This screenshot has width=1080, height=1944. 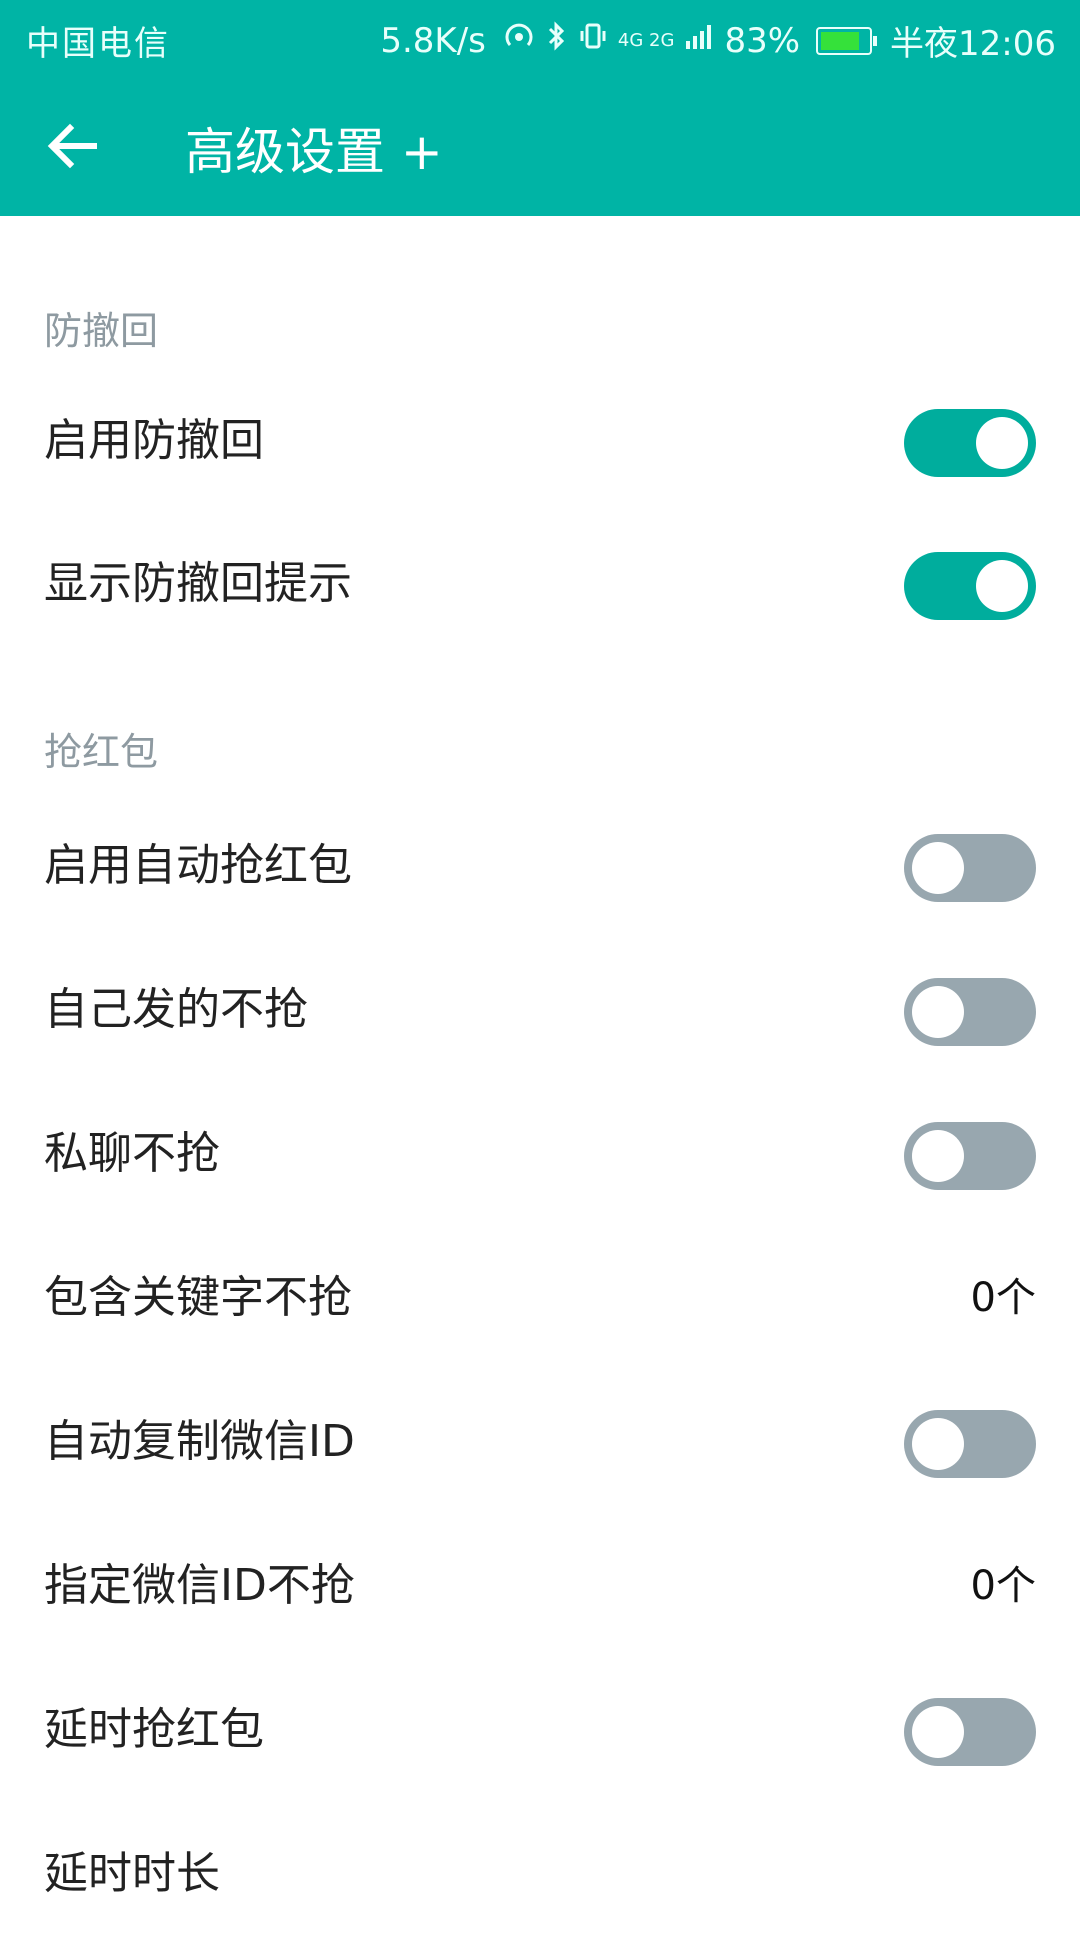 I want to click on clock: 半夜12:06, so click(x=973, y=44).